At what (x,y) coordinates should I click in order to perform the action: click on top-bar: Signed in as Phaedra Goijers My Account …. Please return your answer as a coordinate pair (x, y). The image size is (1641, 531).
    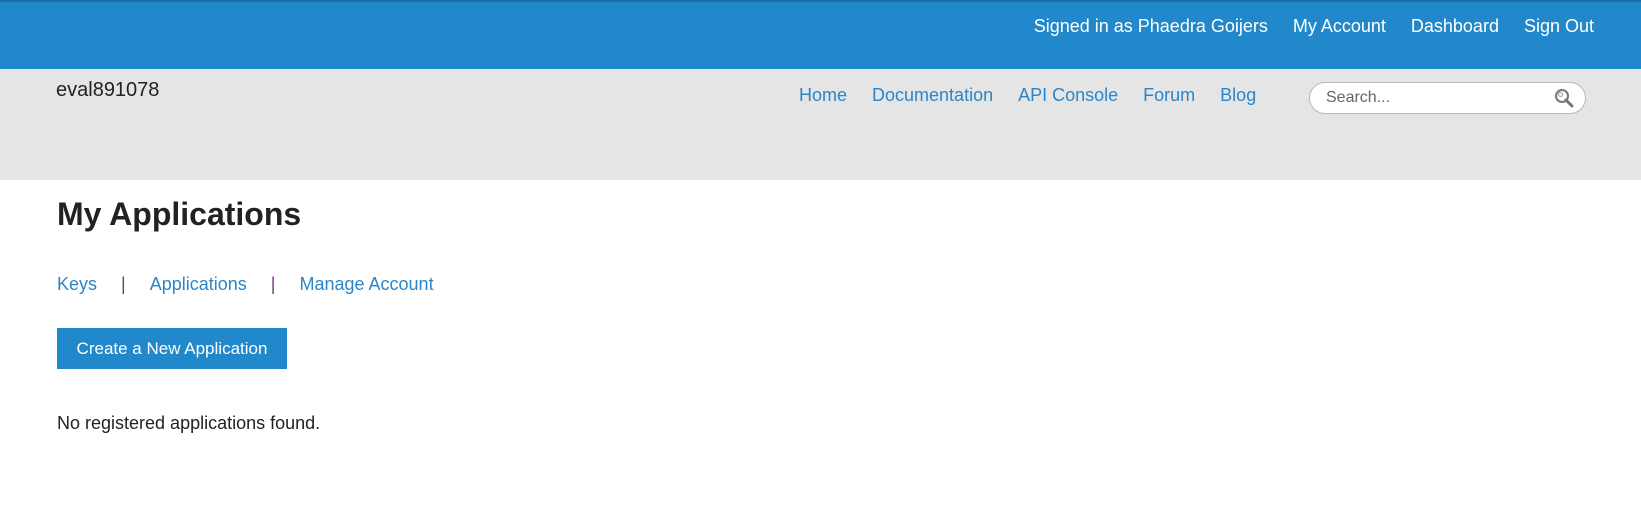
    Looking at the image, I should click on (820, 34).